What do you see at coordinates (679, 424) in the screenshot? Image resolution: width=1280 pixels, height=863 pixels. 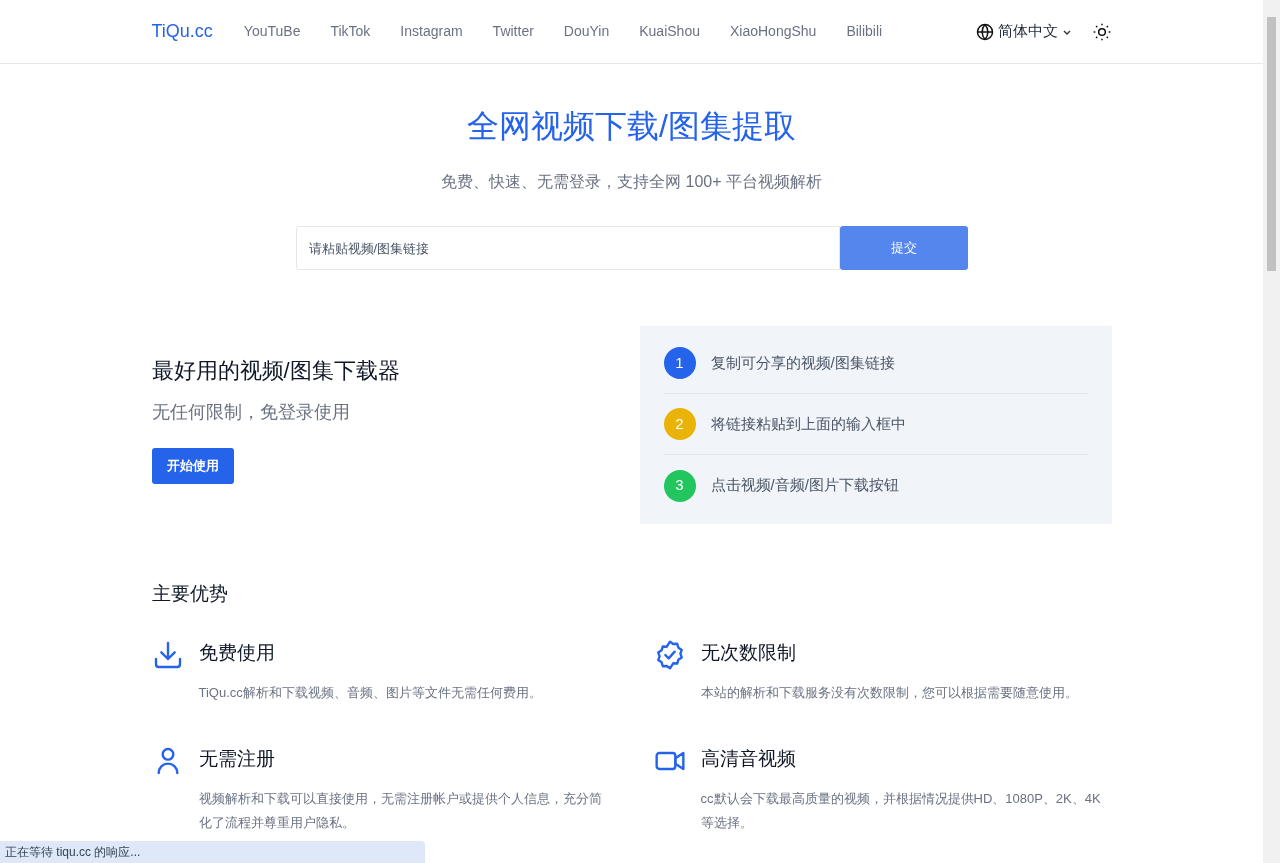 I see `step-number: 2` at bounding box center [679, 424].